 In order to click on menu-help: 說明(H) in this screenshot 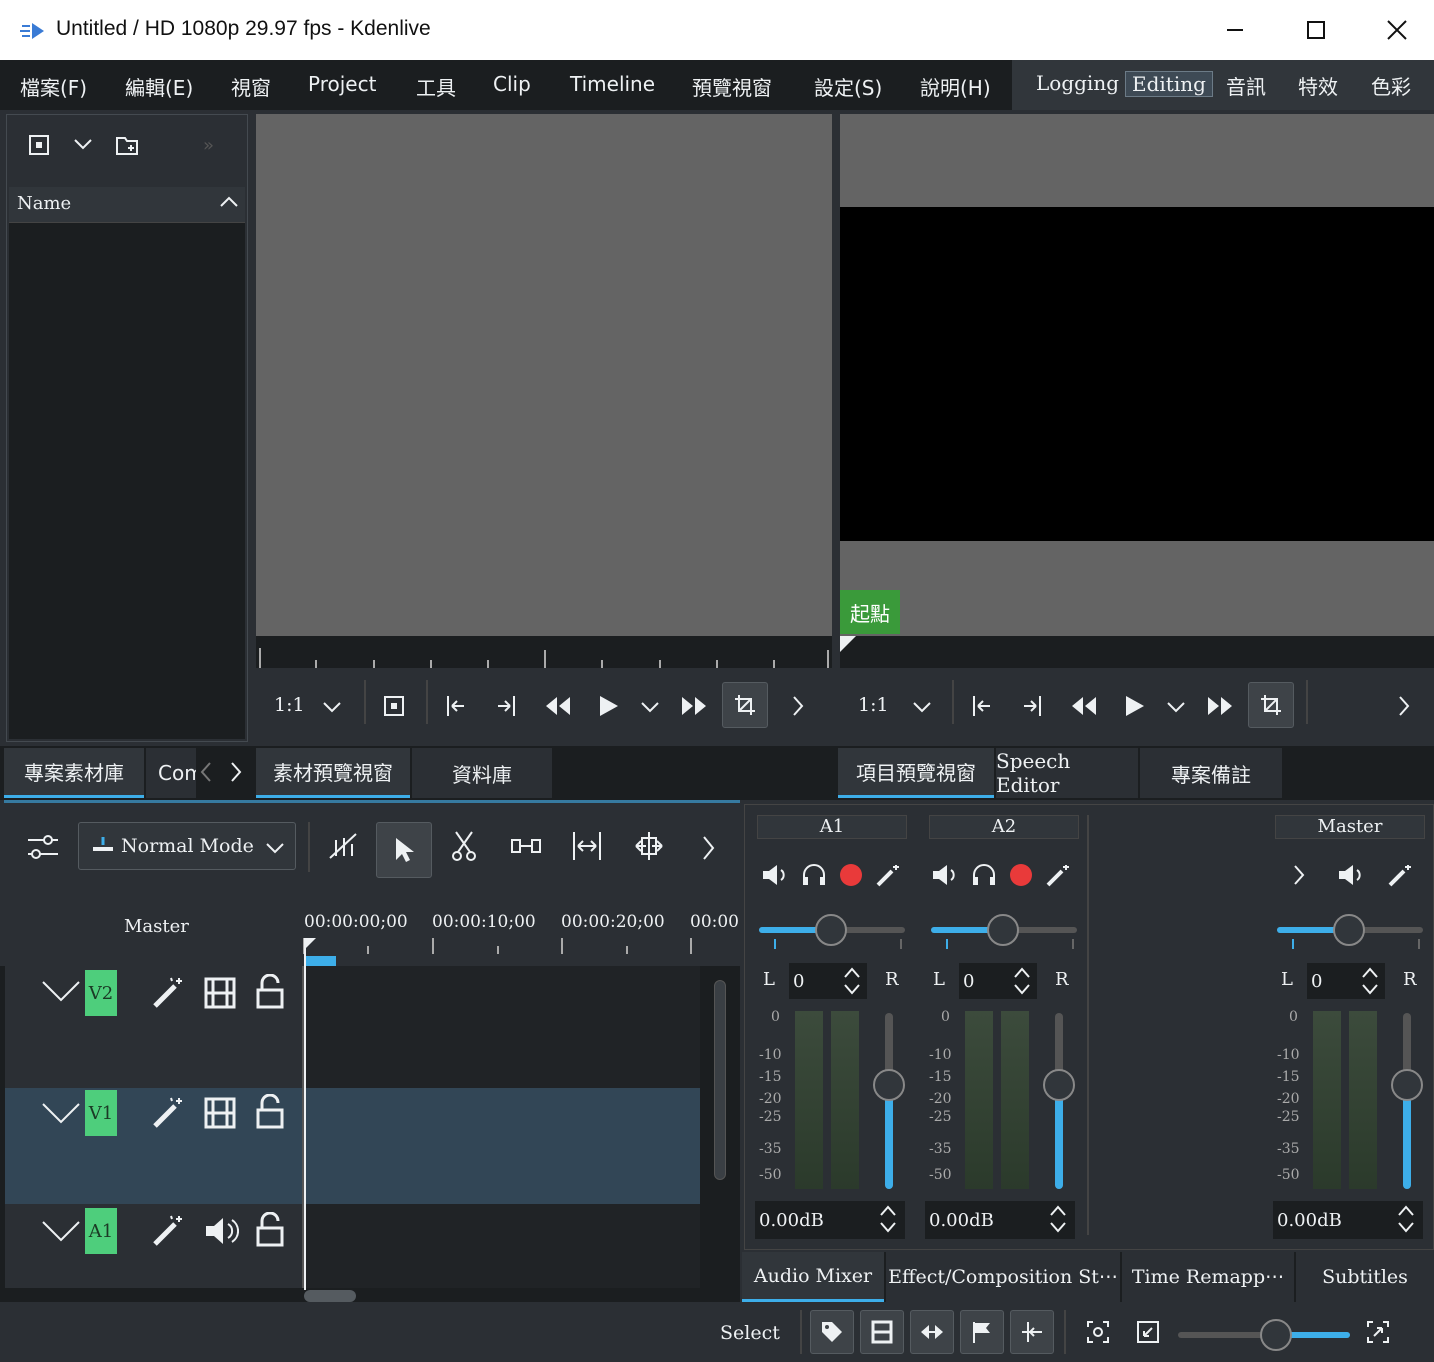, I will do `click(955, 86)`.